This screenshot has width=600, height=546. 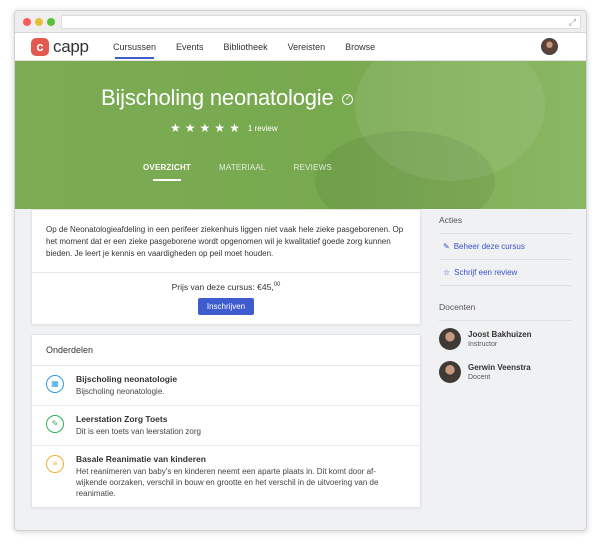 What do you see at coordinates (447, 272) in the screenshot?
I see `star-outline-icon: ☆` at bounding box center [447, 272].